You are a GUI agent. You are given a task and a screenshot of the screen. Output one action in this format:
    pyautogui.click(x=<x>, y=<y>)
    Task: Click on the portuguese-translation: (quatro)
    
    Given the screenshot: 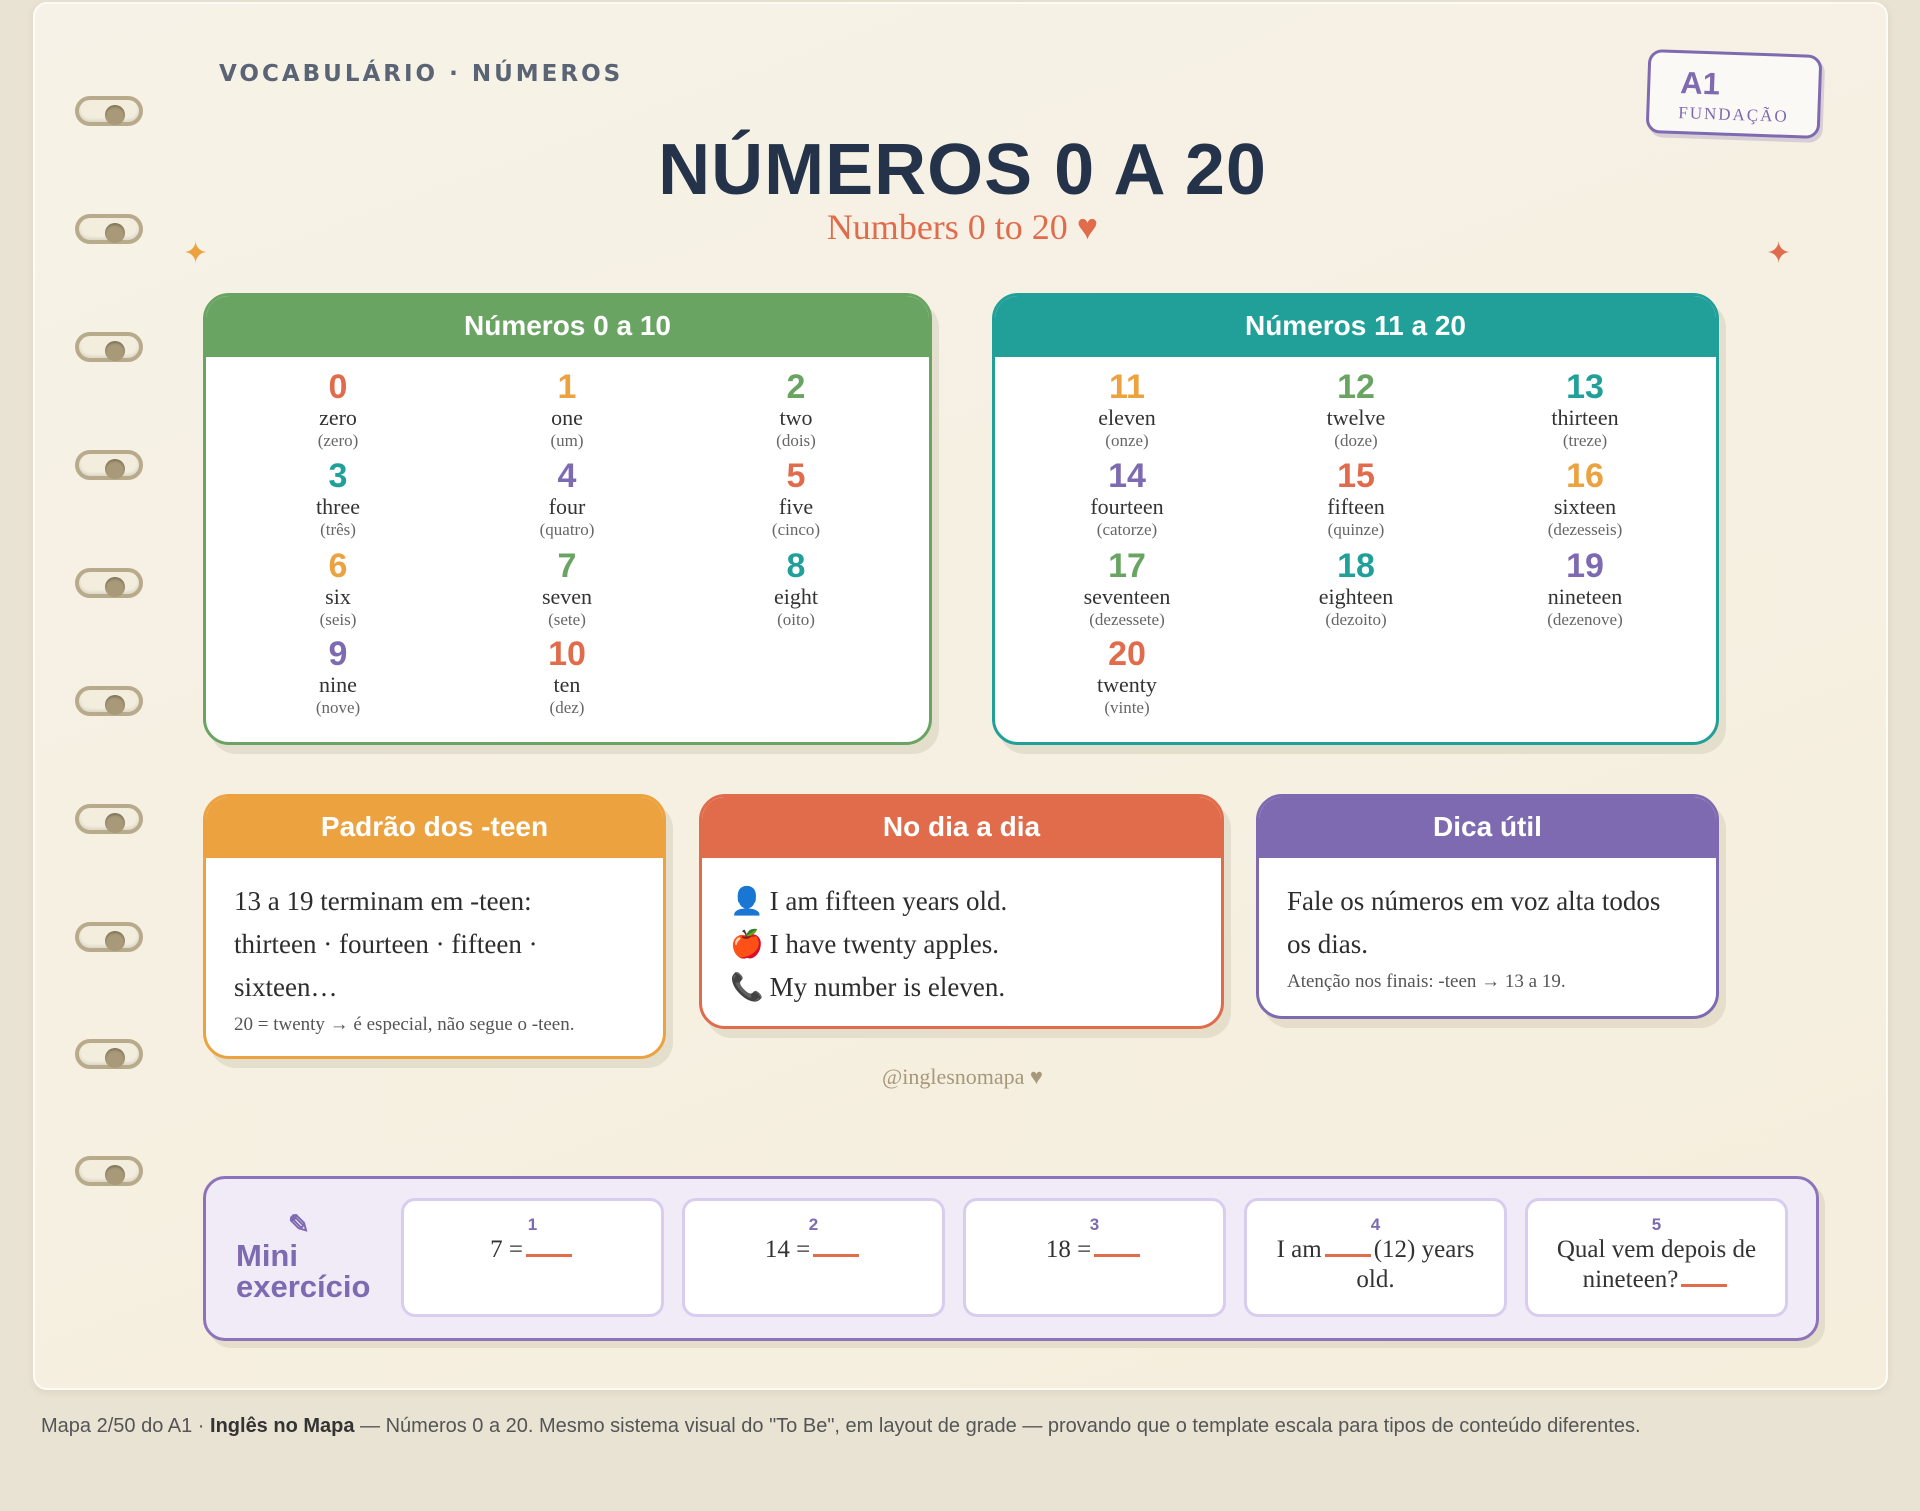 What is the action you would take?
    pyautogui.click(x=567, y=529)
    